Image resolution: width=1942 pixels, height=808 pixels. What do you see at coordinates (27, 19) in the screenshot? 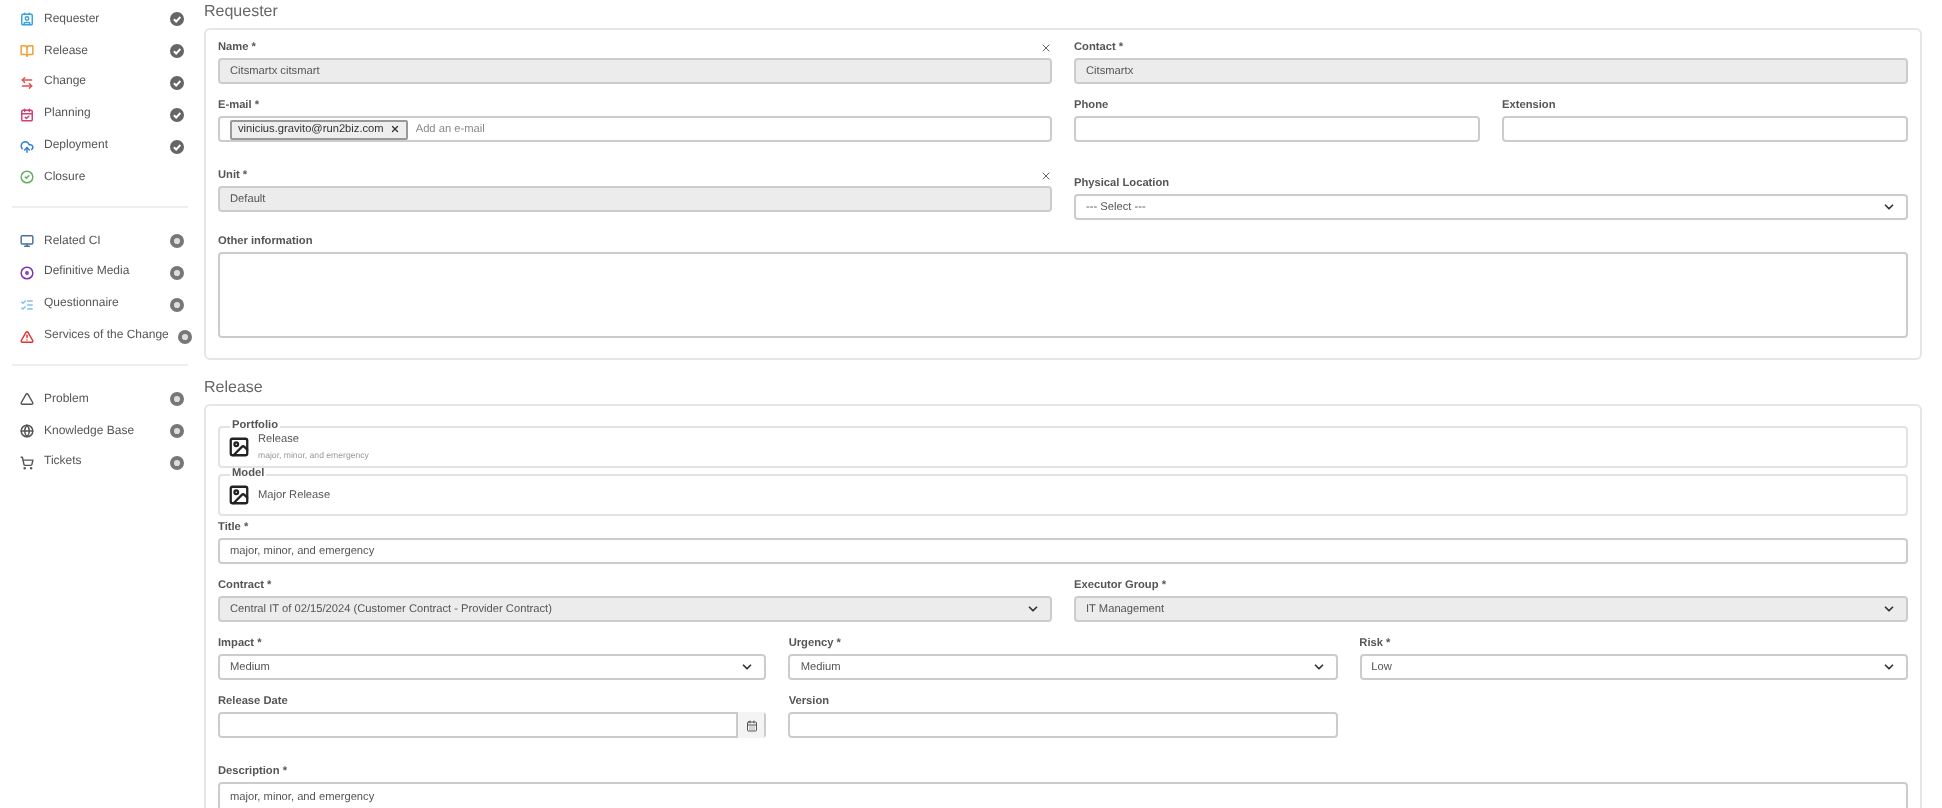
I see `contact-card-icon` at bounding box center [27, 19].